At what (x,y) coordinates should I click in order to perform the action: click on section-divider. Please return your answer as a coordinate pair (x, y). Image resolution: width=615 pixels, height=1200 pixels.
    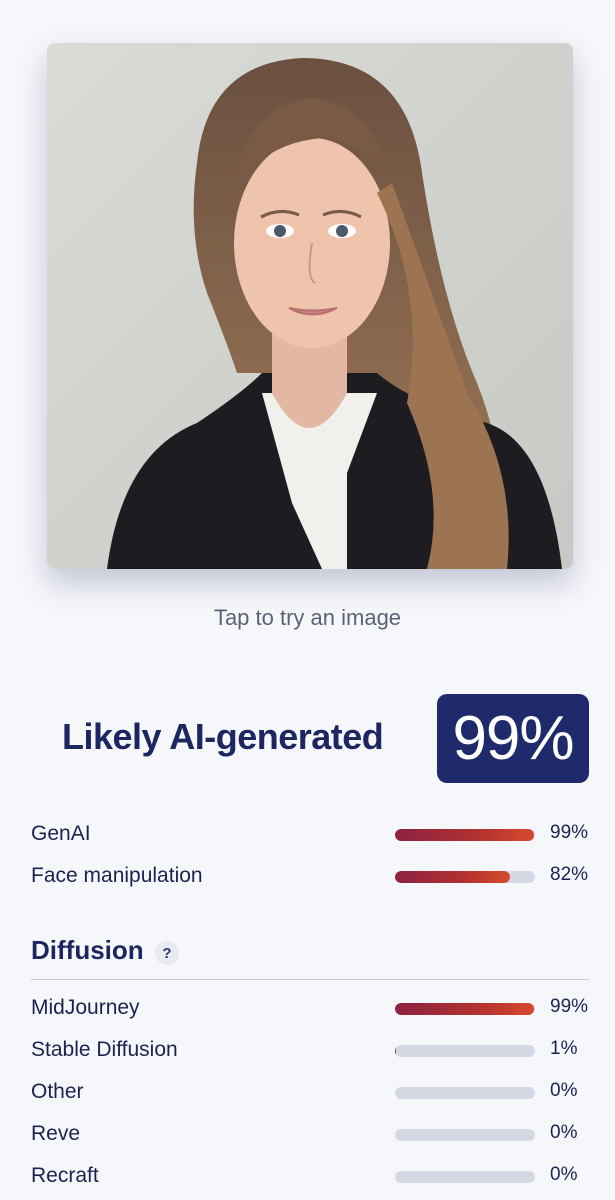
    Looking at the image, I should click on (310, 979).